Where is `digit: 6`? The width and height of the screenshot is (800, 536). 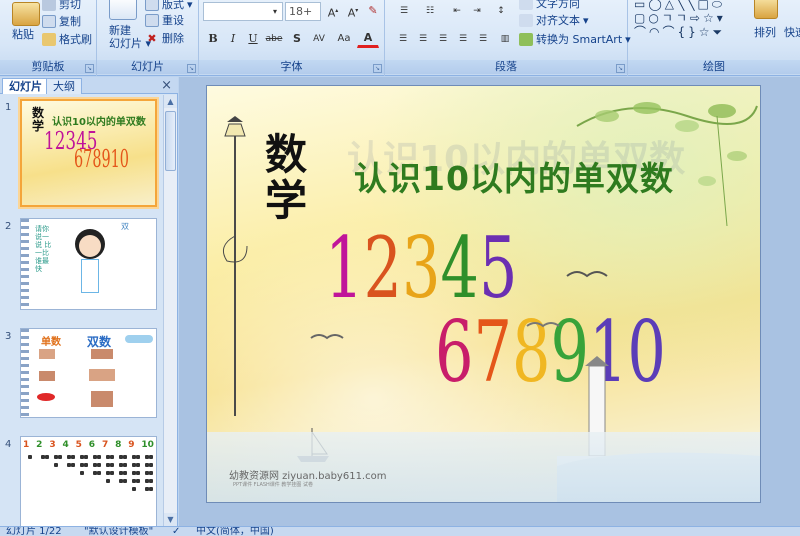 digit: 6 is located at coordinates (454, 352).